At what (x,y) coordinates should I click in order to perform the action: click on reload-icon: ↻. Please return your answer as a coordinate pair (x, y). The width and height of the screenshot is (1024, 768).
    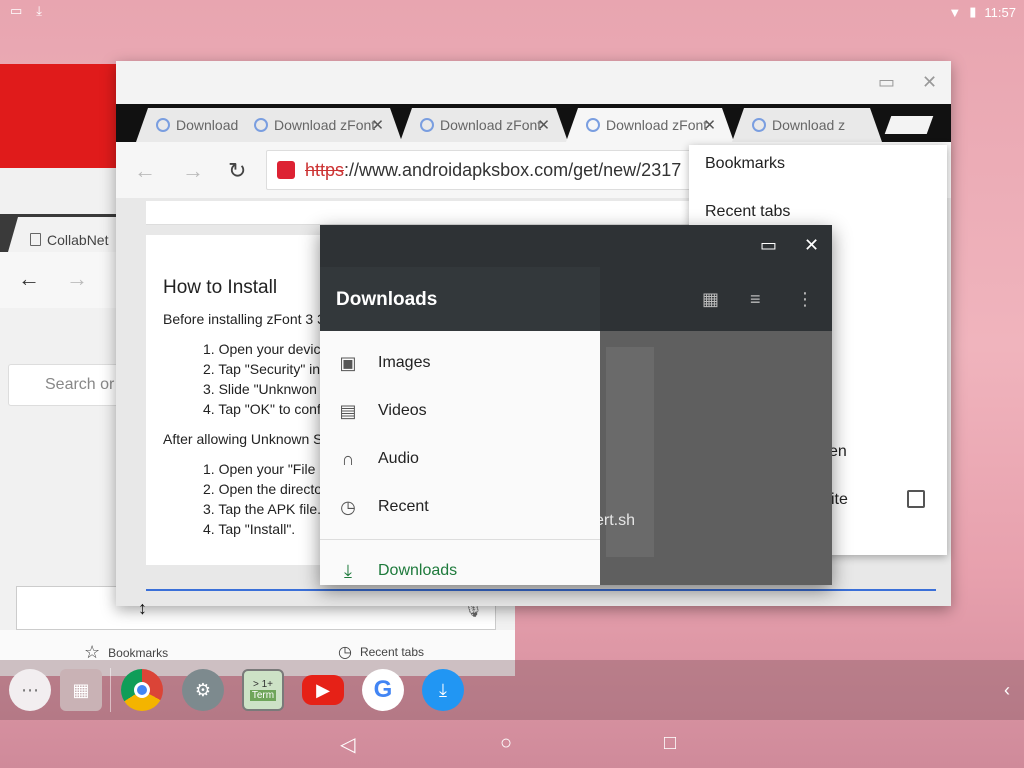
    Looking at the image, I should click on (237, 171).